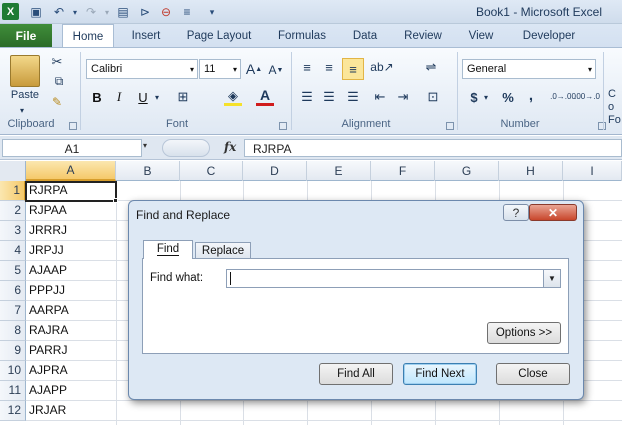 The image size is (622, 425). I want to click on tab-file: File, so click(26, 36).